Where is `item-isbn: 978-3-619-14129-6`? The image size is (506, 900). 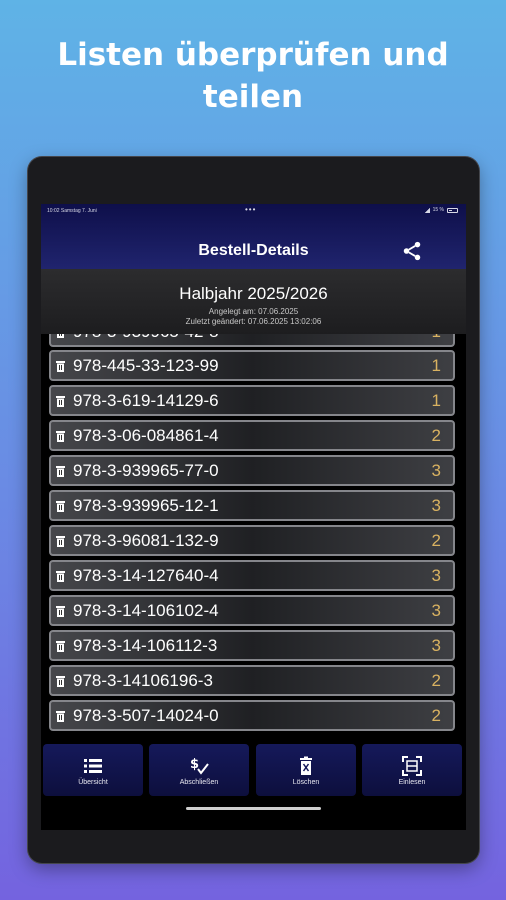 item-isbn: 978-3-619-14129-6 is located at coordinates (146, 400).